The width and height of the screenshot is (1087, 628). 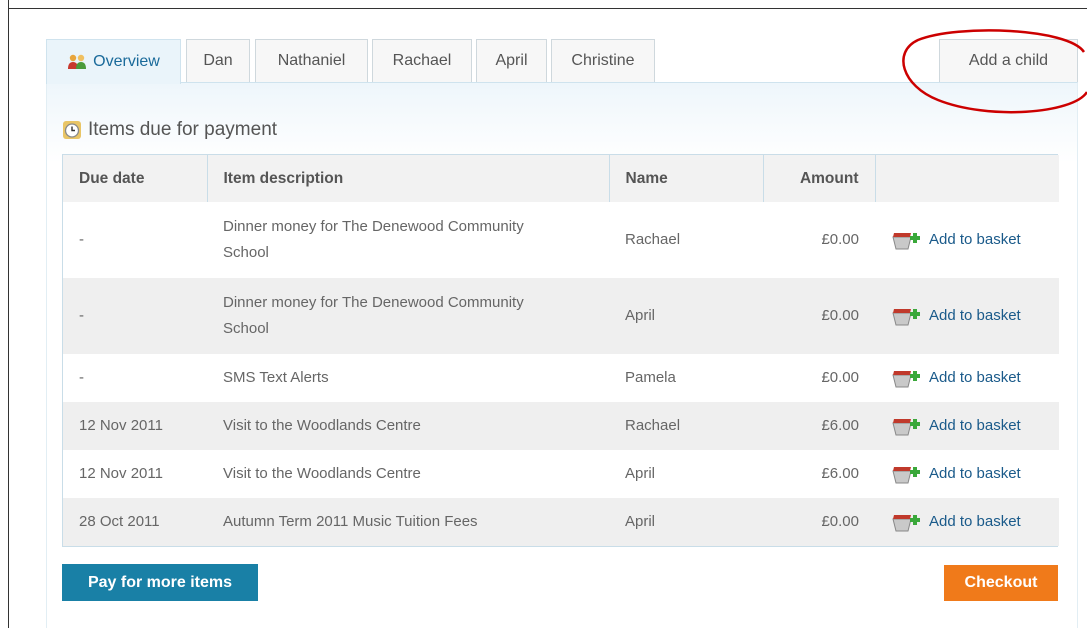 I want to click on table-row: - SMS Text Alerts Pamela £0.00 Add to basket, so click(x=561, y=378).